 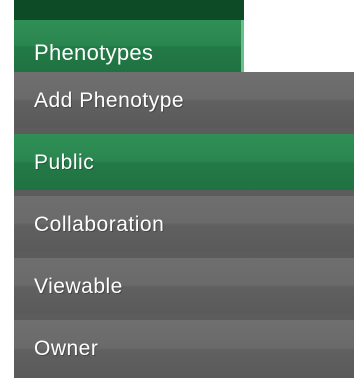 What do you see at coordinates (94, 52) in the screenshot?
I see `tab-phenotypes-label: Phenotypes` at bounding box center [94, 52].